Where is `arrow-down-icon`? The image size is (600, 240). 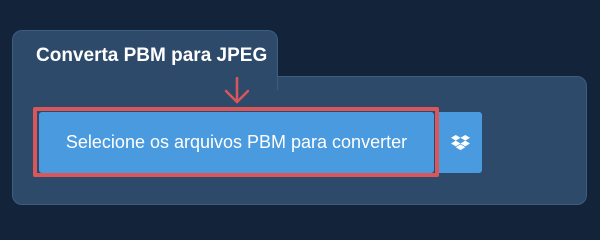
arrow-down-icon is located at coordinates (237, 90).